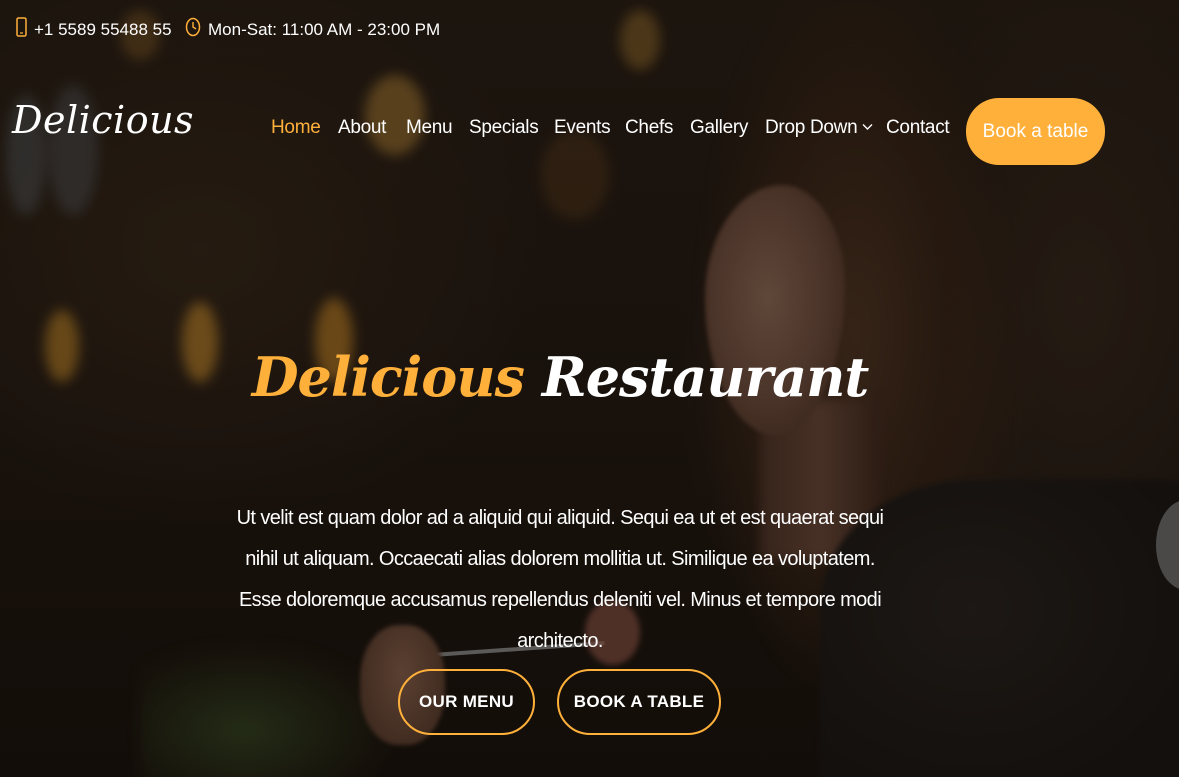  Describe the element at coordinates (719, 128) in the screenshot. I see `nav-gallery: Gallery` at that location.